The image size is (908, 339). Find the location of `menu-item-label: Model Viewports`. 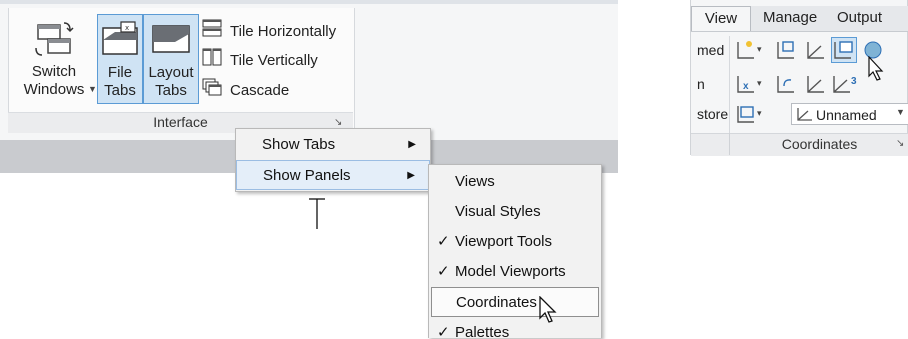

menu-item-label: Model Viewports is located at coordinates (510, 271).